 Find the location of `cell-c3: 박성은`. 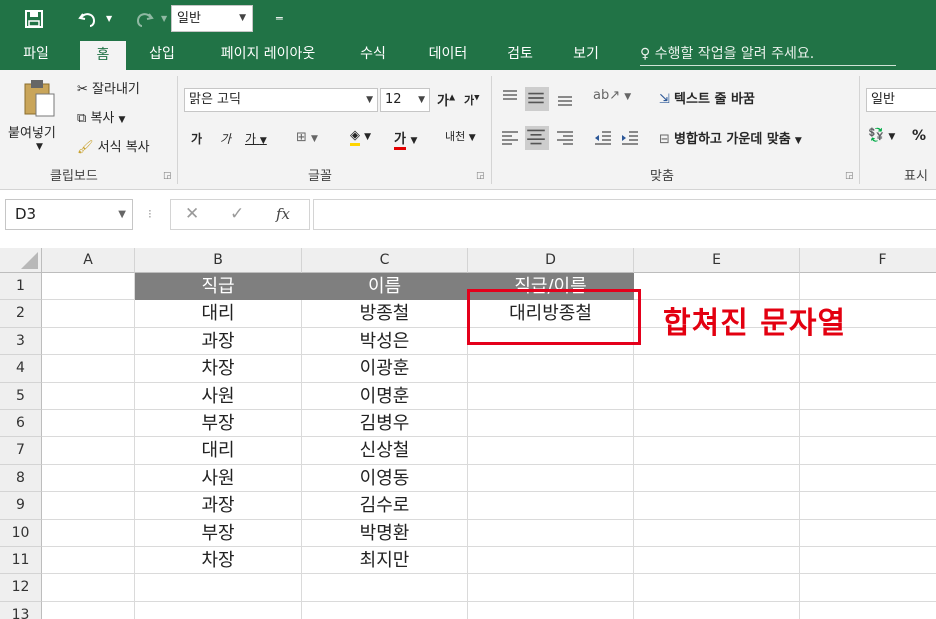

cell-c3: 박성은 is located at coordinates (385, 341).